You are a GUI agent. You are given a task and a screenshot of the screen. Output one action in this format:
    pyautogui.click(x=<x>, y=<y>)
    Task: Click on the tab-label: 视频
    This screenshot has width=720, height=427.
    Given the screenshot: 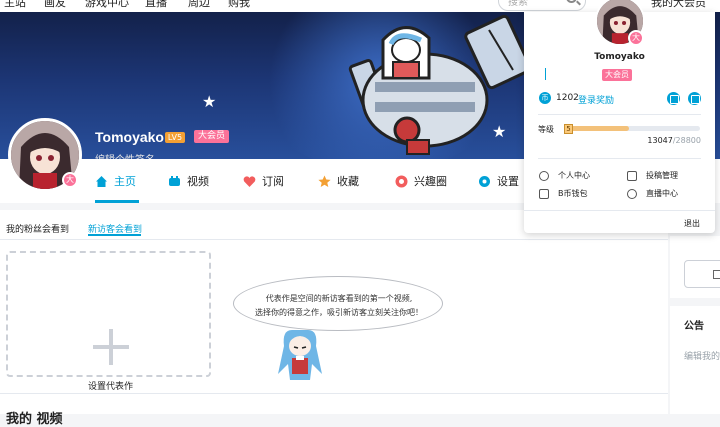 What is the action you would take?
    pyautogui.click(x=198, y=181)
    